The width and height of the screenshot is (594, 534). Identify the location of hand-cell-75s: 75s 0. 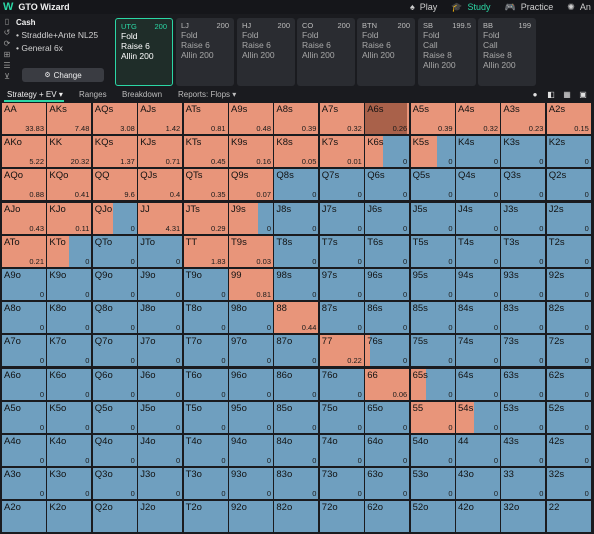
(432, 351).